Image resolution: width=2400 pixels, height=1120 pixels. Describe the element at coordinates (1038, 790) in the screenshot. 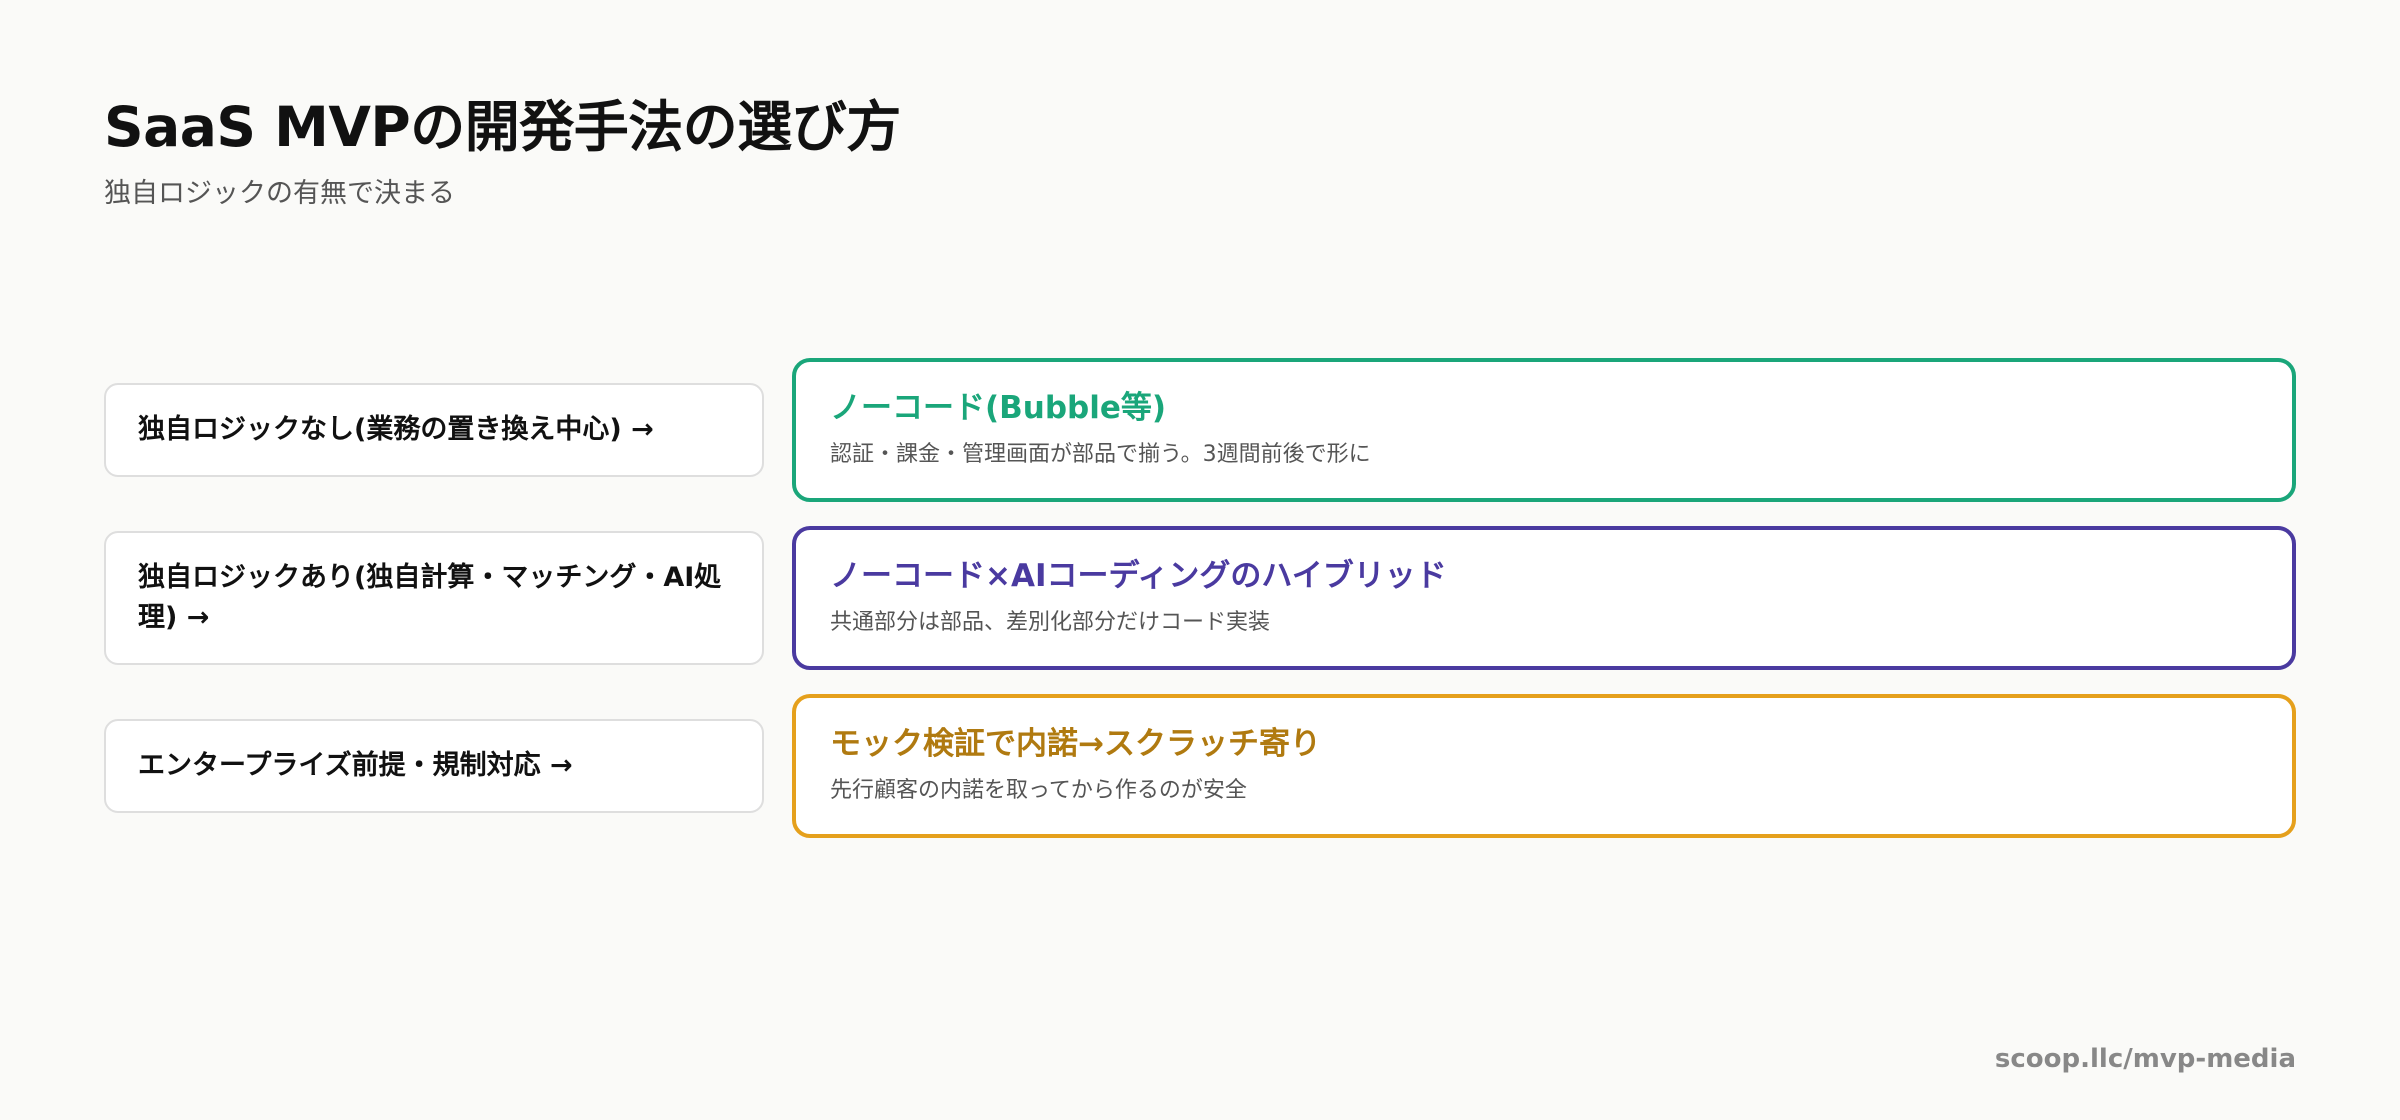

I see `result-desc-3: 先行顧客の内諾を取ってから作るのが安全` at that location.